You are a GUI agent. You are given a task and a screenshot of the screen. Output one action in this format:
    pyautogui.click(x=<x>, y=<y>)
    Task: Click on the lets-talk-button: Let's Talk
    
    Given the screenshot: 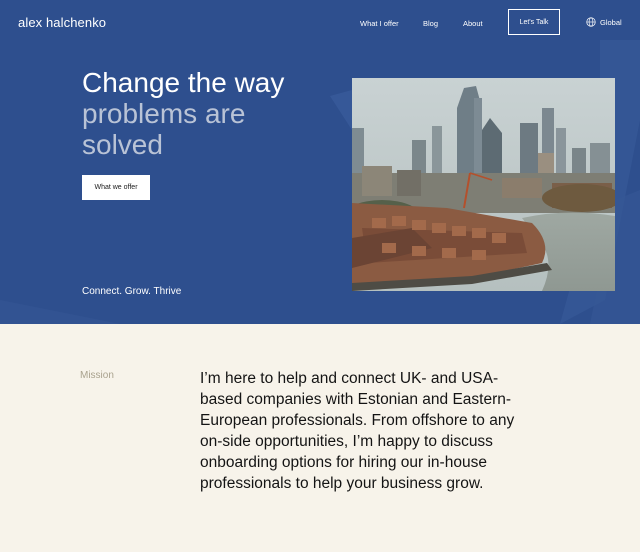 What is the action you would take?
    pyautogui.click(x=534, y=22)
    